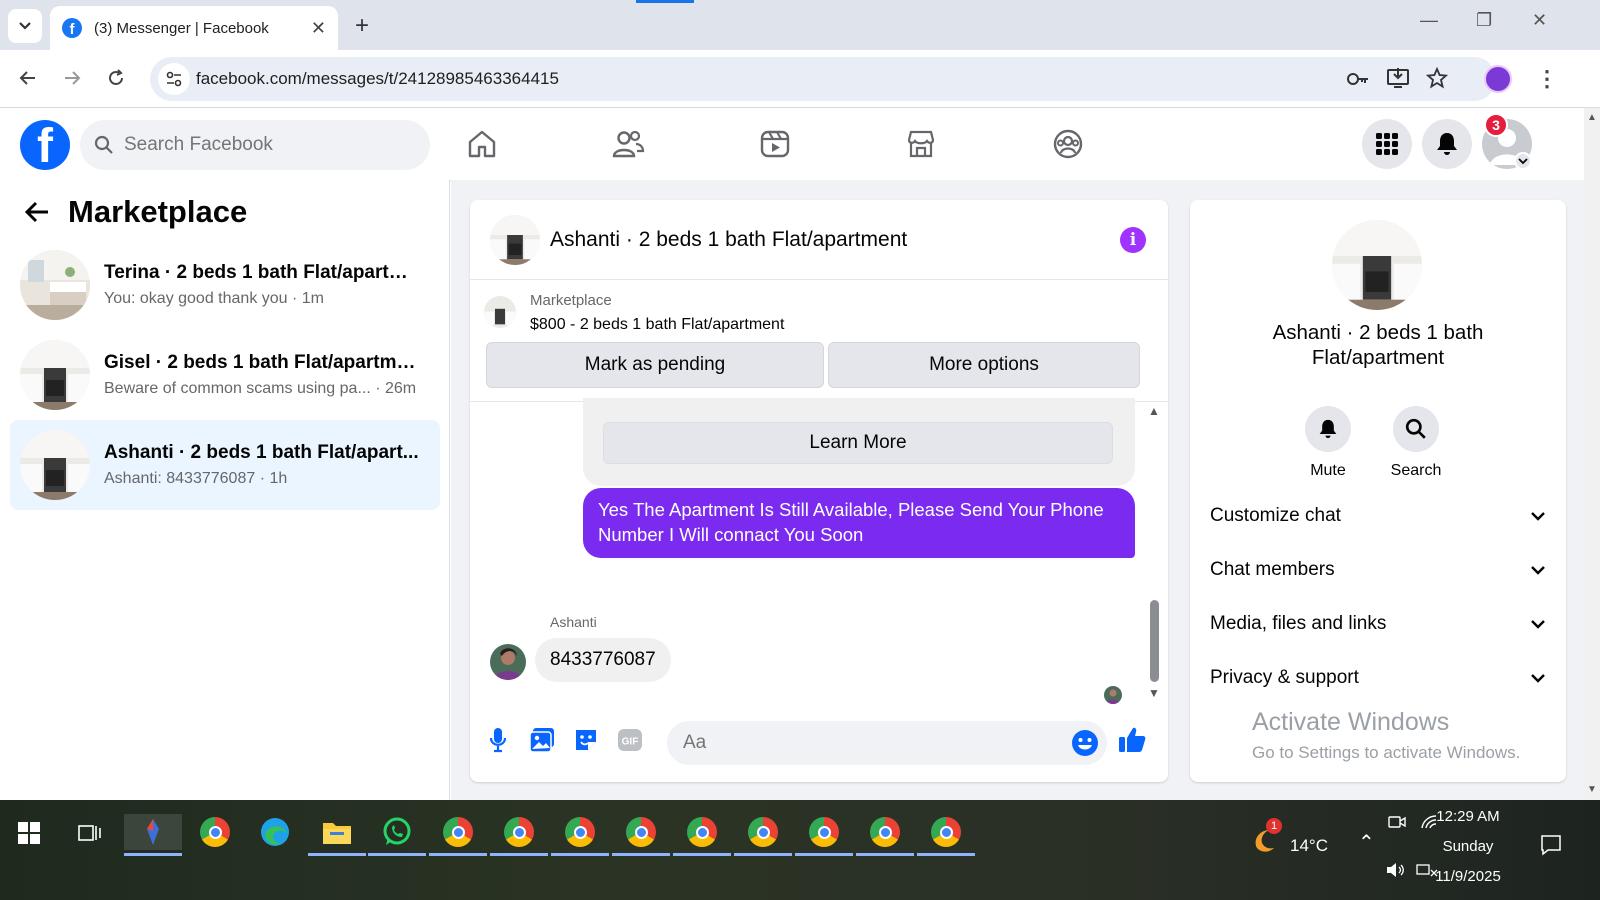  I want to click on thumbs-up-icon, so click(1132, 739).